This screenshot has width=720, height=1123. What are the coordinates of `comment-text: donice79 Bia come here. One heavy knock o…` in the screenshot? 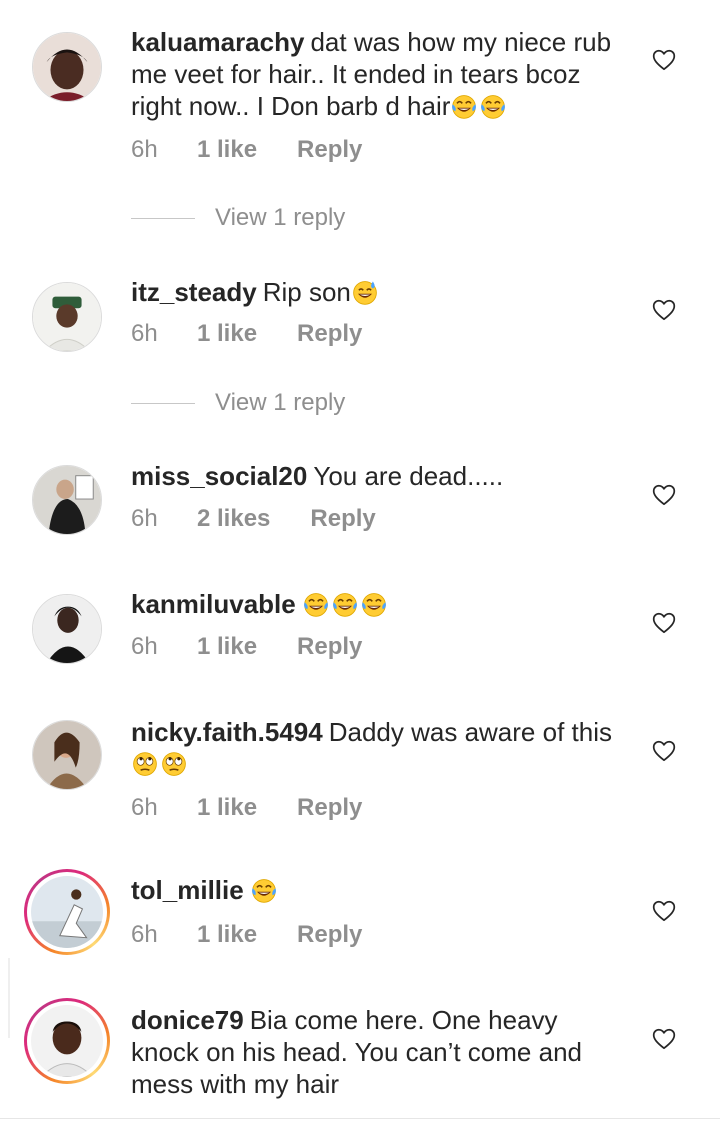 It's located at (381, 1052).